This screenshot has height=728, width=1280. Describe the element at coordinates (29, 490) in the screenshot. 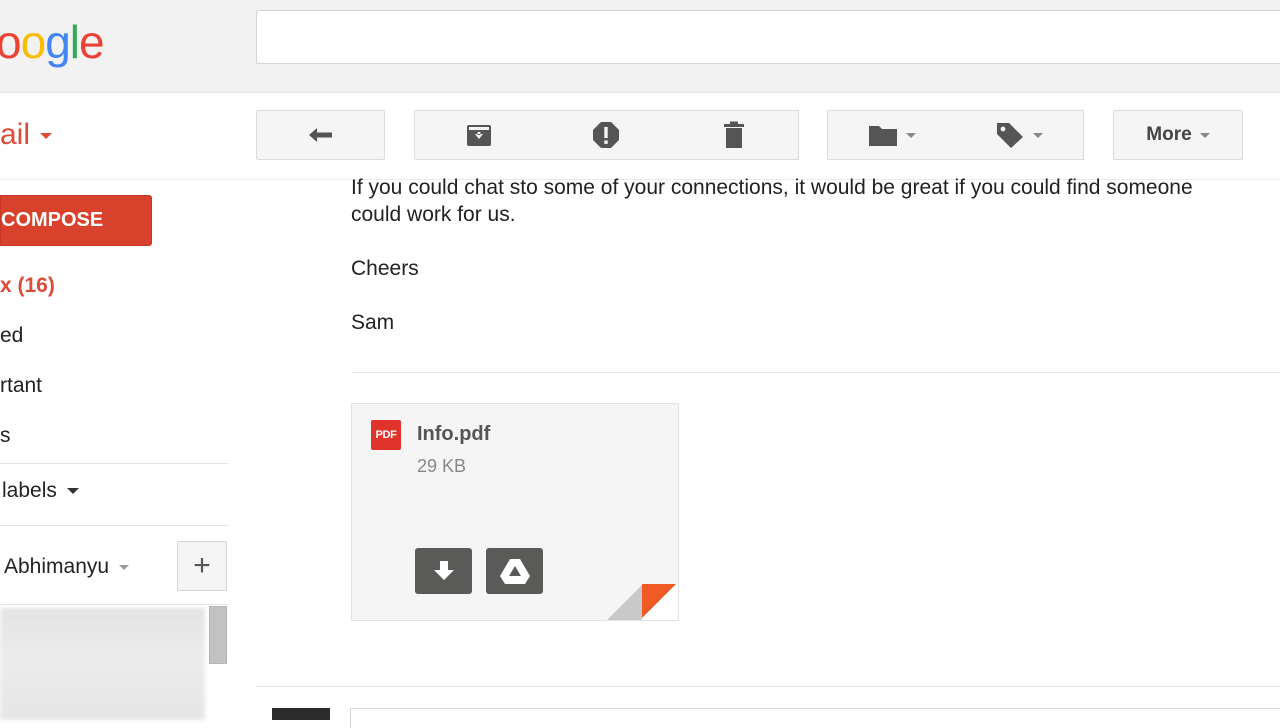

I see `more-labels-label: labels` at that location.